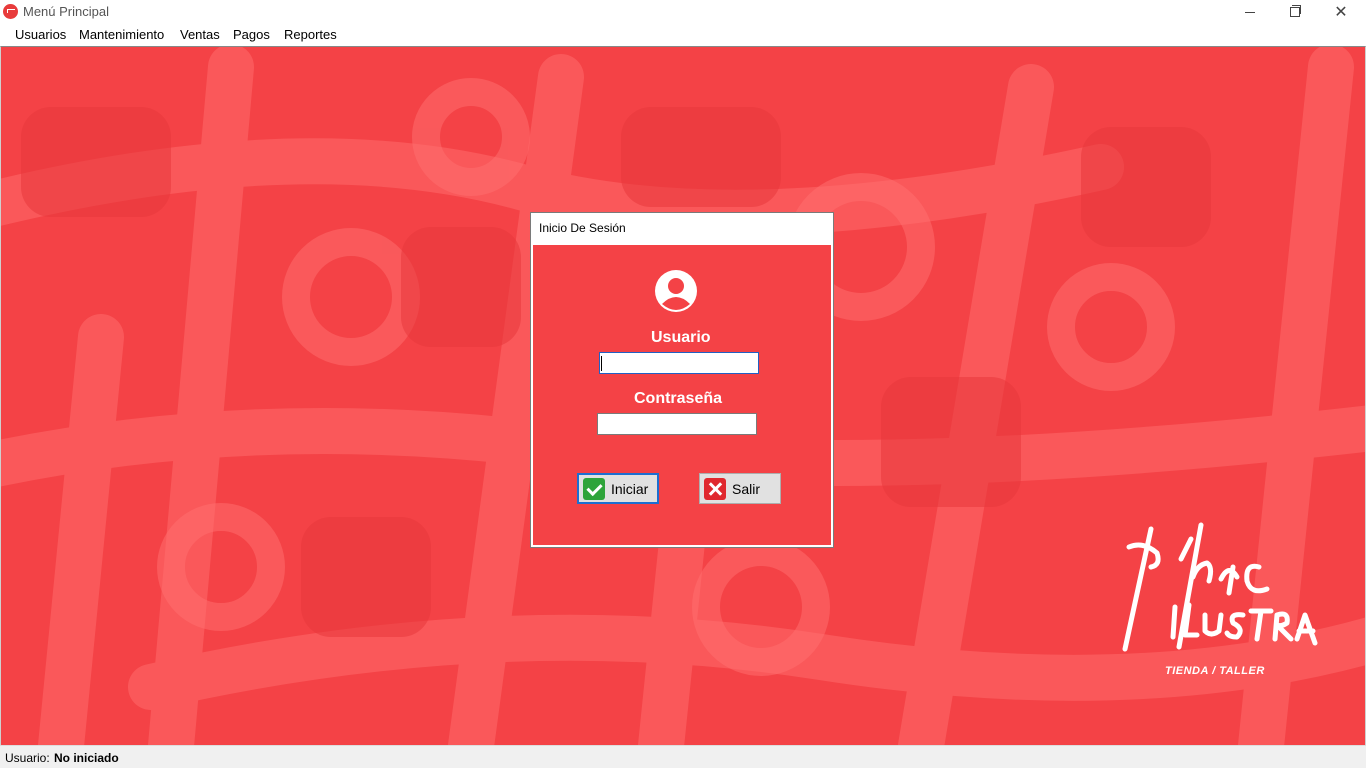 Image resolution: width=1366 pixels, height=768 pixels. I want to click on brand-tagline: TIENDA / TALLER, so click(1215, 671).